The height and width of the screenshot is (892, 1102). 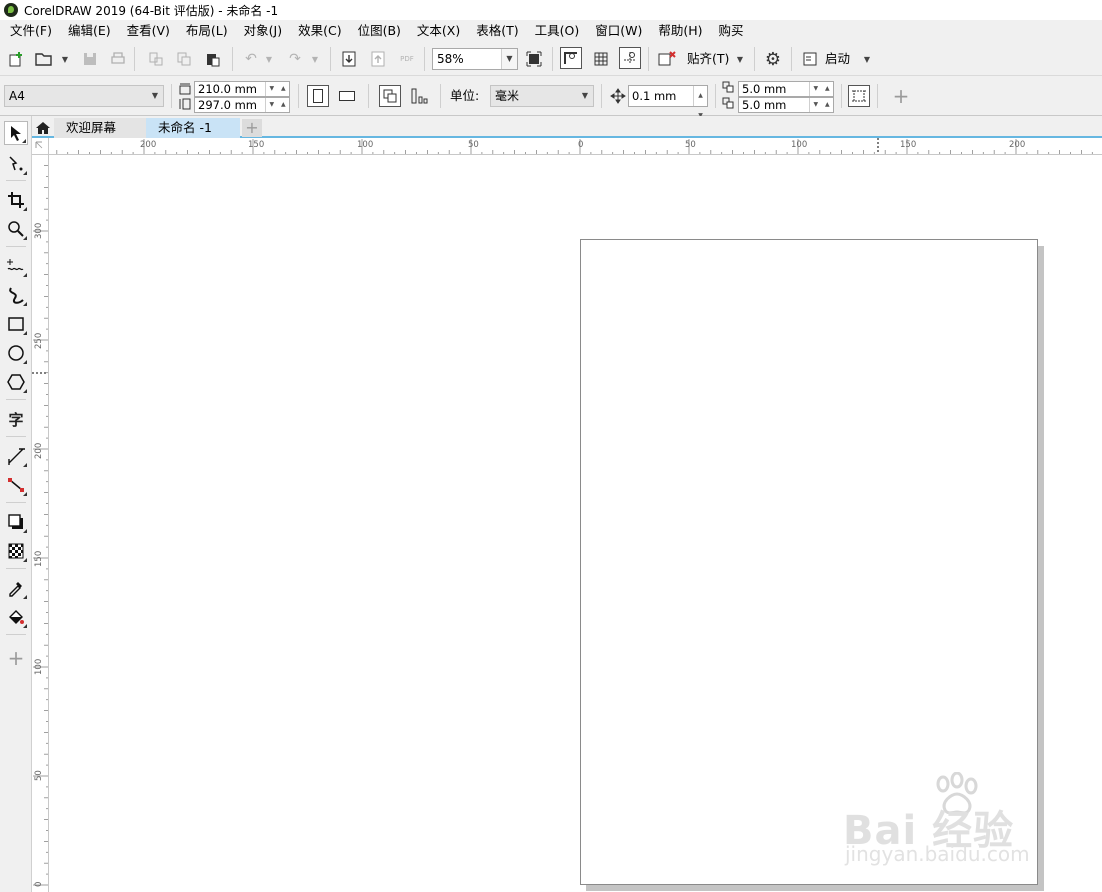 What do you see at coordinates (740, 59) in the screenshot?
I see `snap-dropdown-icon: ▼` at bounding box center [740, 59].